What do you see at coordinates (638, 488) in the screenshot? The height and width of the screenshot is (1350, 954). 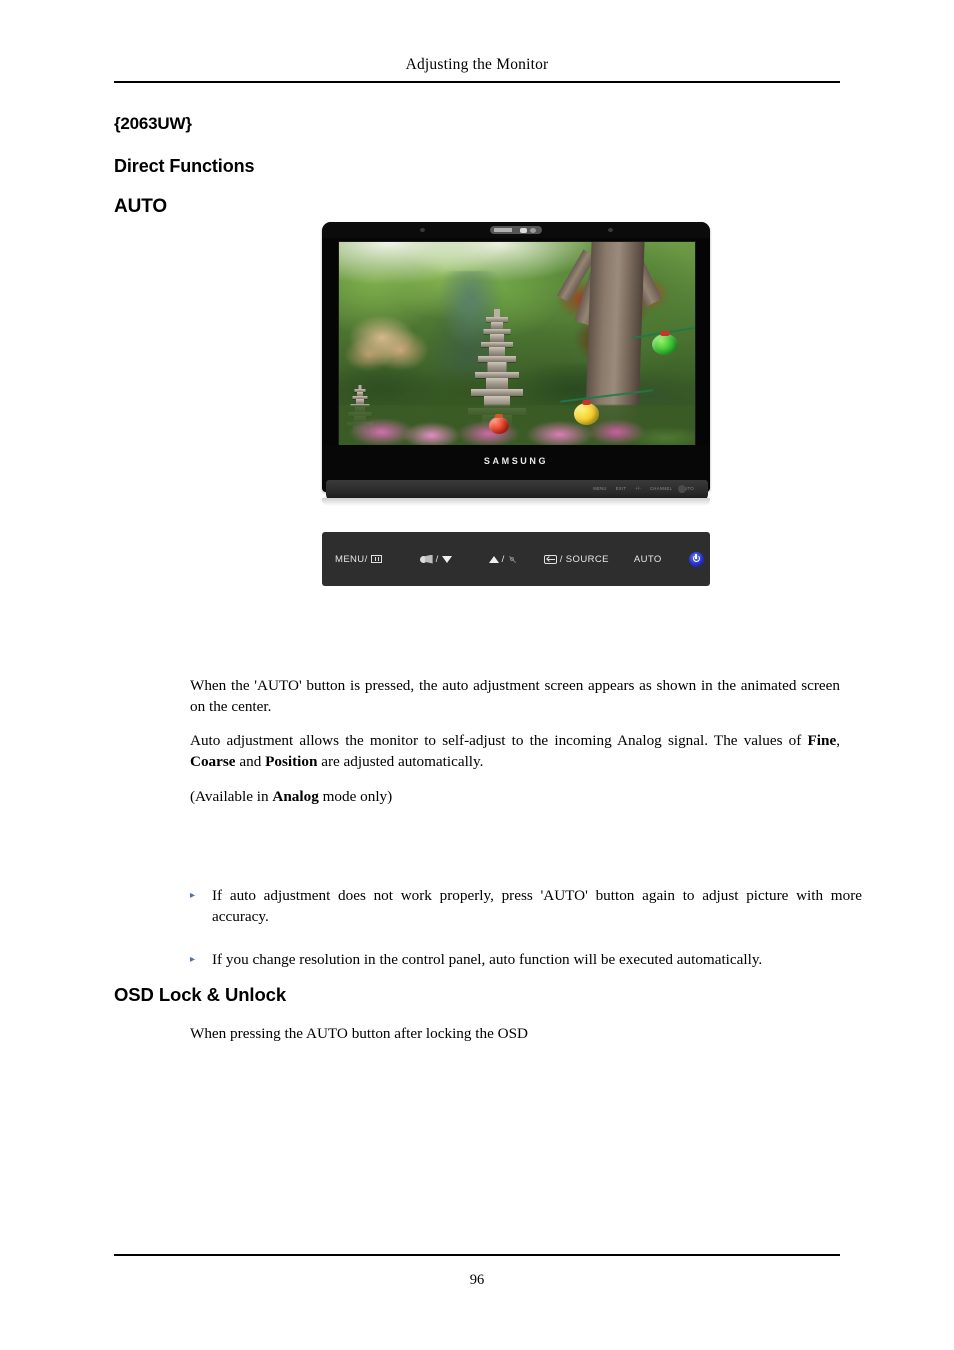 I see `stand-label-plus: +/-` at bounding box center [638, 488].